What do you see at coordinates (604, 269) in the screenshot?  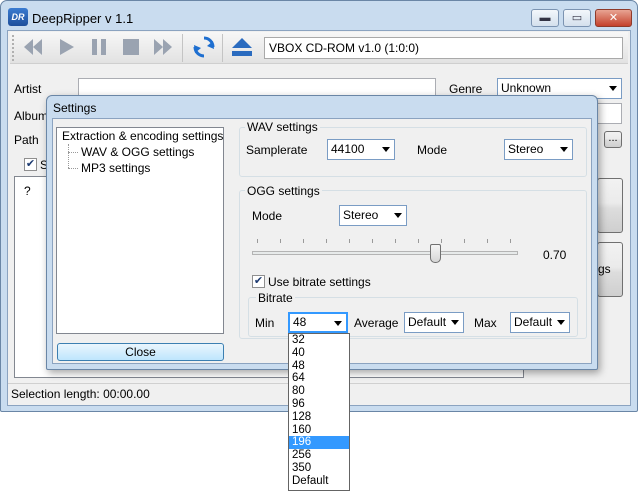 I see `settings-button-label: gs` at bounding box center [604, 269].